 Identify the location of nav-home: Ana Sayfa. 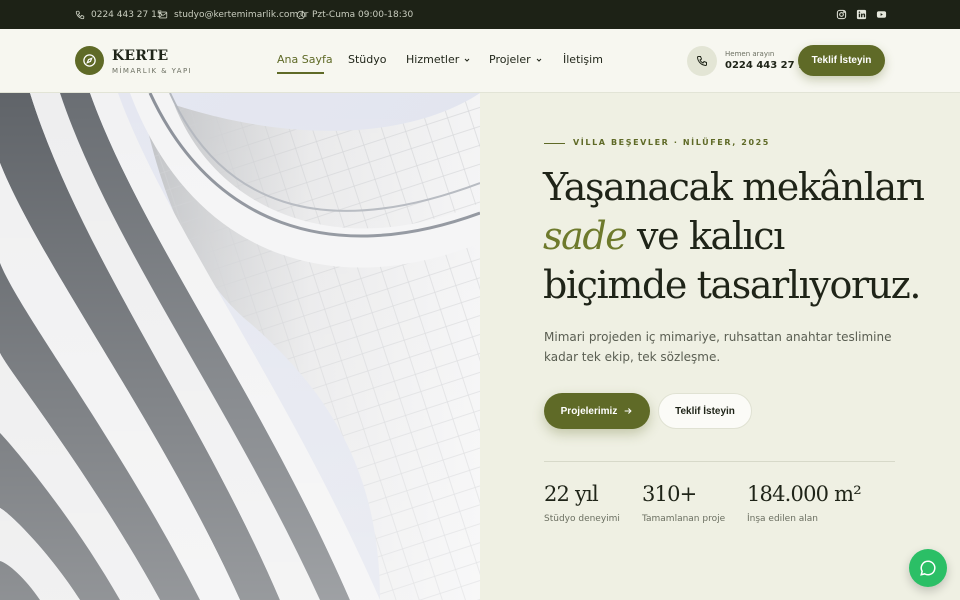
(305, 59).